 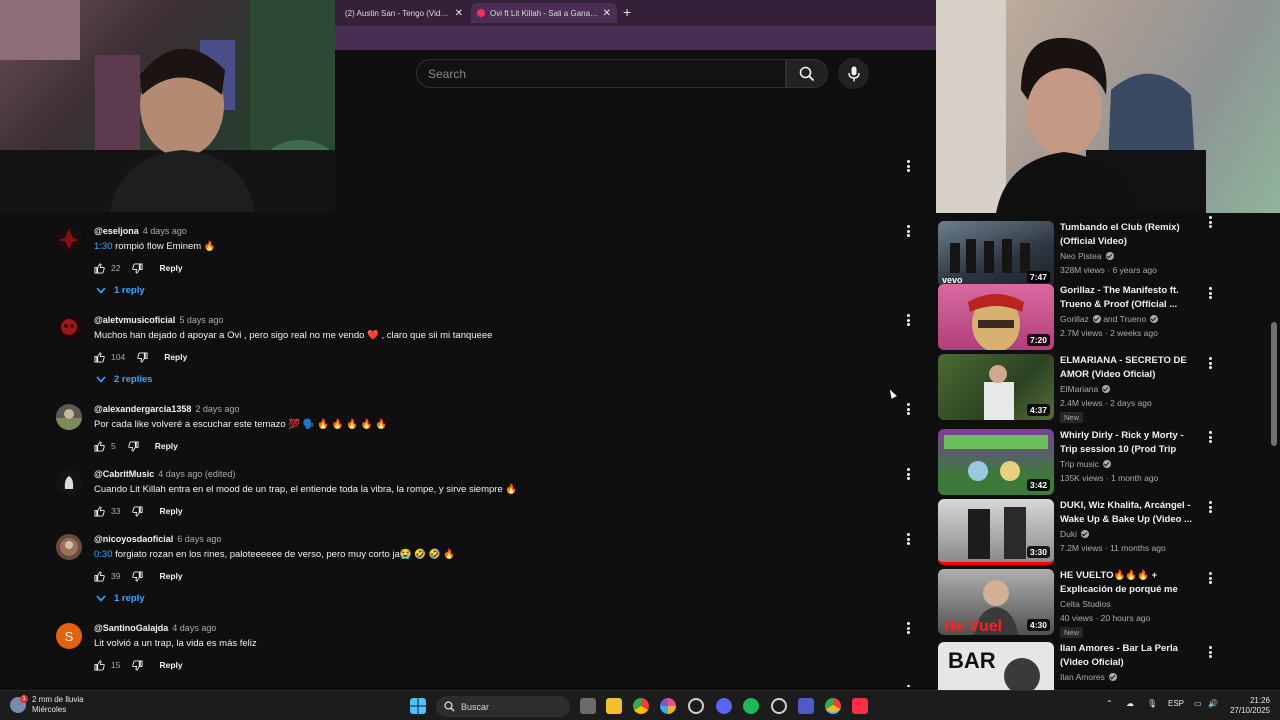 I want to click on search-input, so click(x=601, y=73).